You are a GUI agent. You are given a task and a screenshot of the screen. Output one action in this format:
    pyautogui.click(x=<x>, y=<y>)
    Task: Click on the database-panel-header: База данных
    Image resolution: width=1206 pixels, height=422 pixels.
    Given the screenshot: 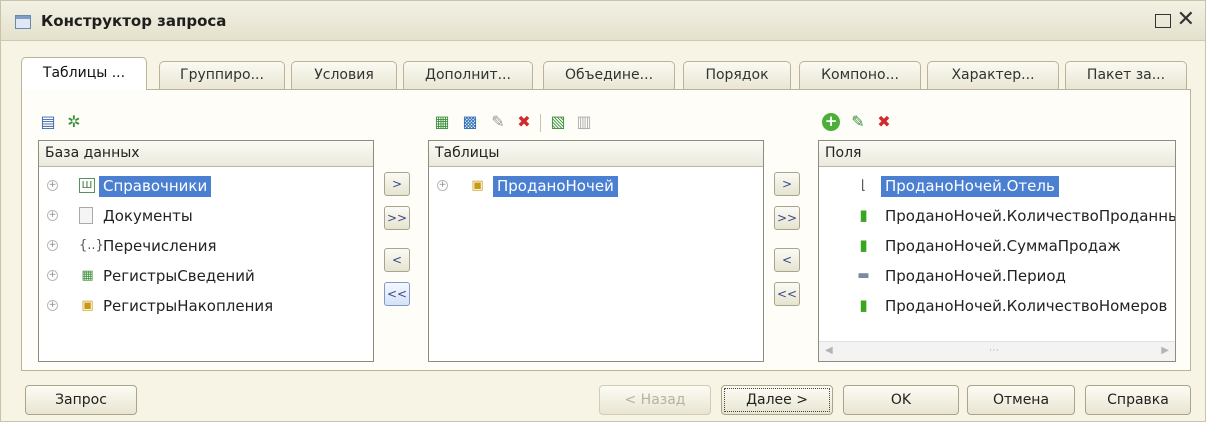 What is the action you would take?
    pyautogui.click(x=206, y=154)
    